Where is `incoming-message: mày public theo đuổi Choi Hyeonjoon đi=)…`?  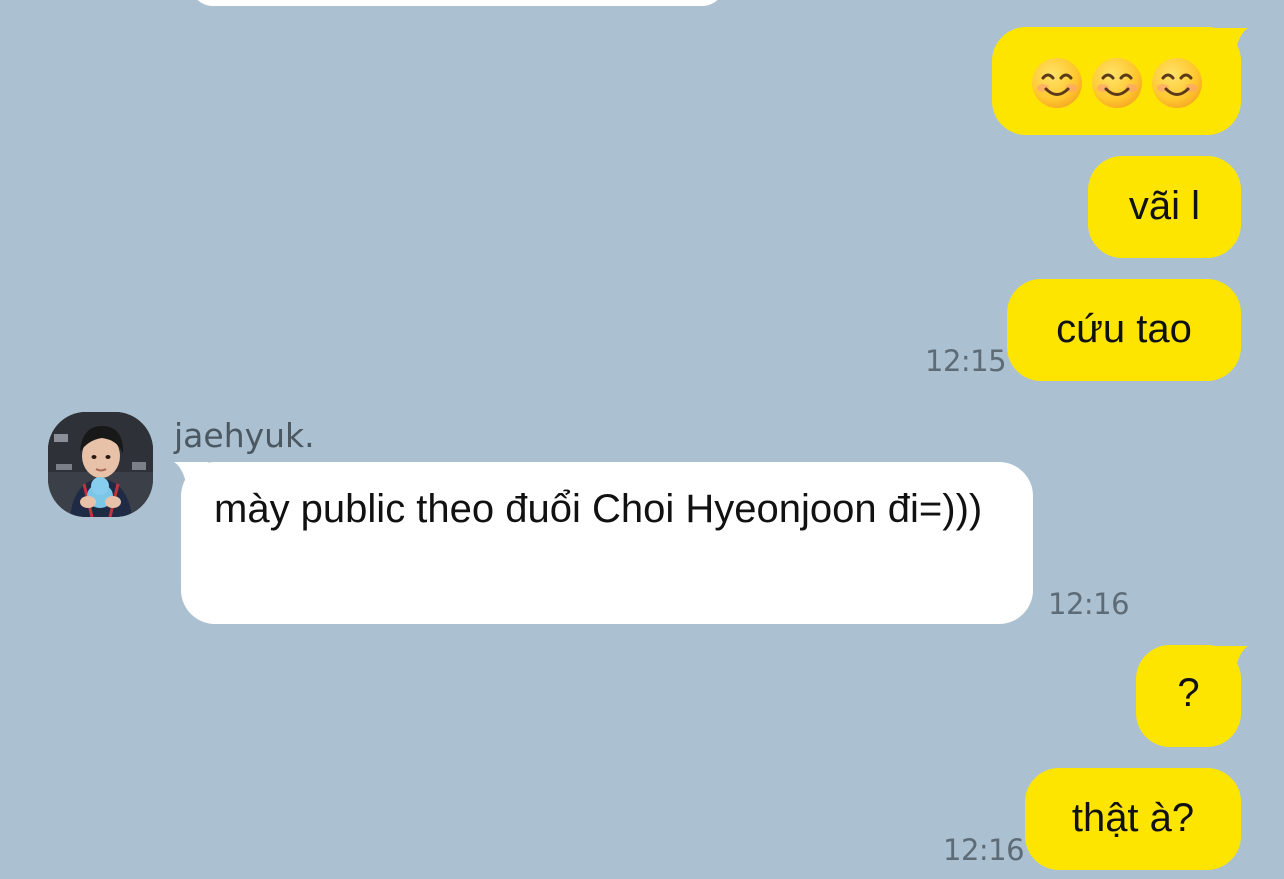 incoming-message: mày public theo đuổi Choi Hyeonjoon đi=)… is located at coordinates (607, 543).